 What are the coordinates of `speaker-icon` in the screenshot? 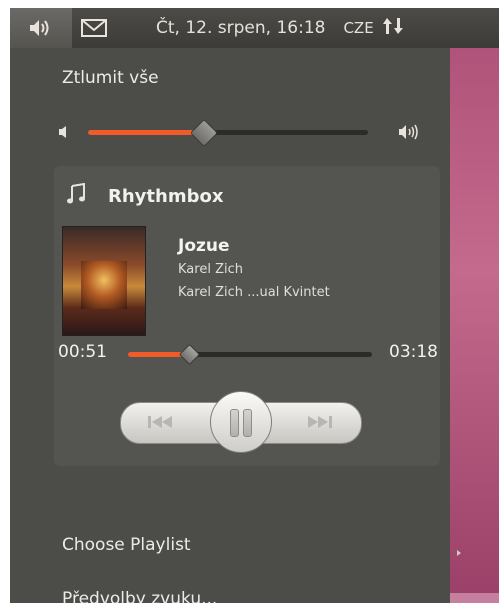 It's located at (39, 28).